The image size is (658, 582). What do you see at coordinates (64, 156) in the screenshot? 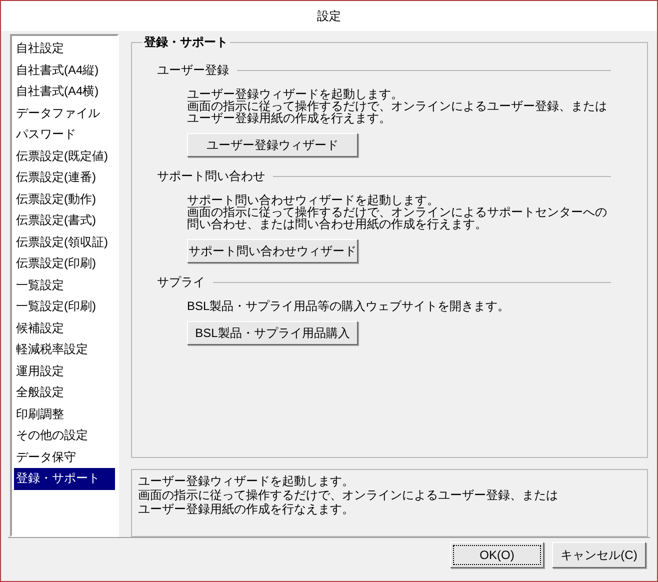
I see `settings-list-item: 伝票設定(既定値)` at bounding box center [64, 156].